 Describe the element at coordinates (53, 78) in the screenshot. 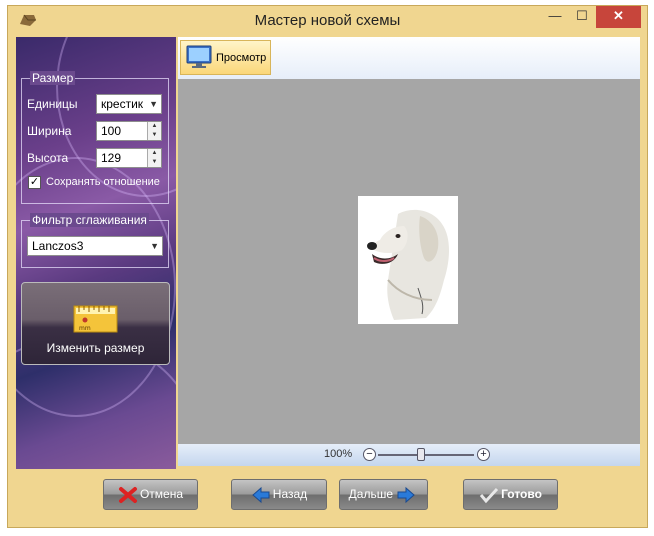

I see `size-group-legend: Размер` at that location.